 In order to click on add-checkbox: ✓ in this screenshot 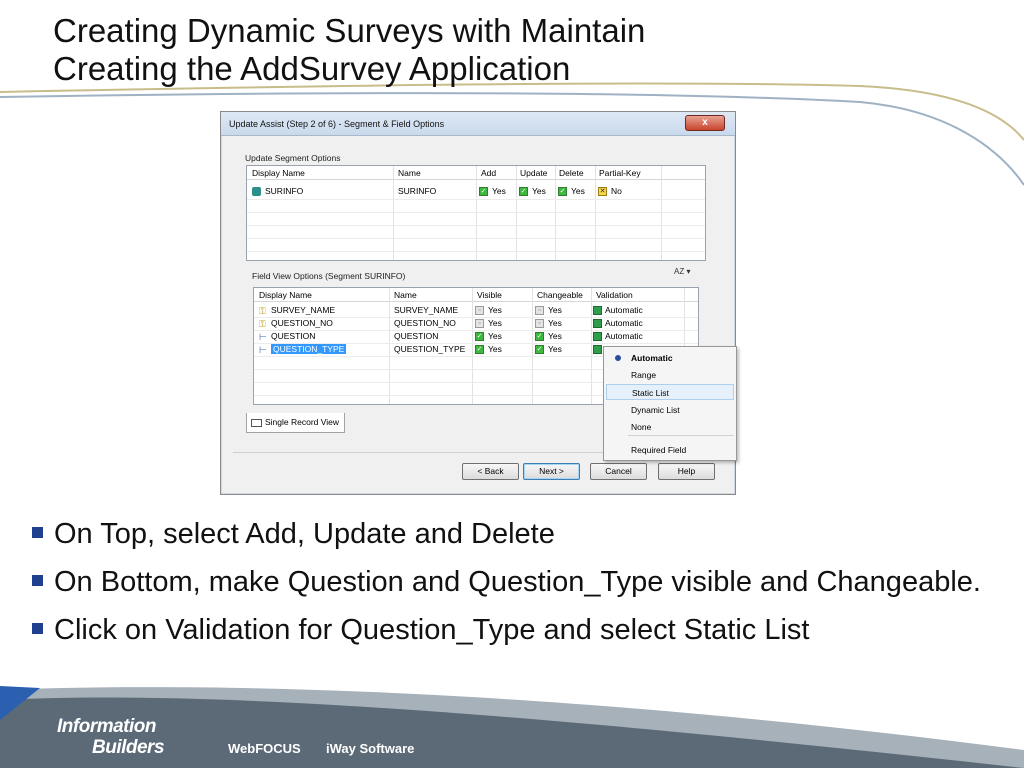, I will do `click(483, 192)`.